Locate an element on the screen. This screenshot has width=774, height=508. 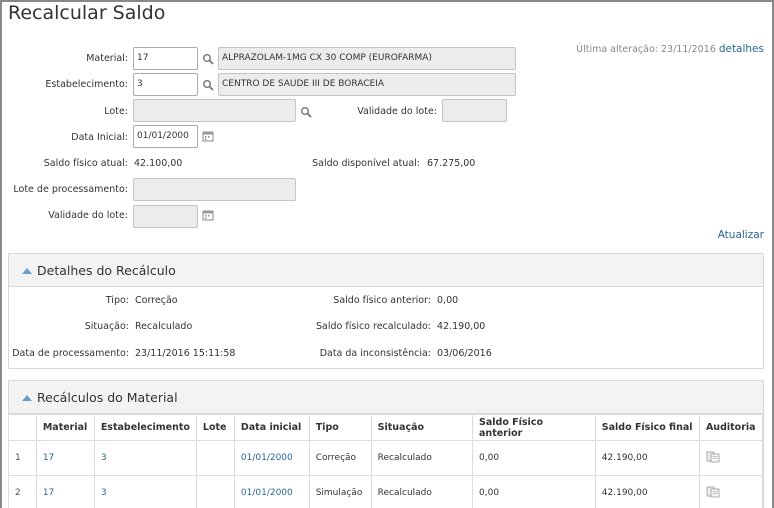
page-title: Recalcular Saldo is located at coordinates (87, 13).